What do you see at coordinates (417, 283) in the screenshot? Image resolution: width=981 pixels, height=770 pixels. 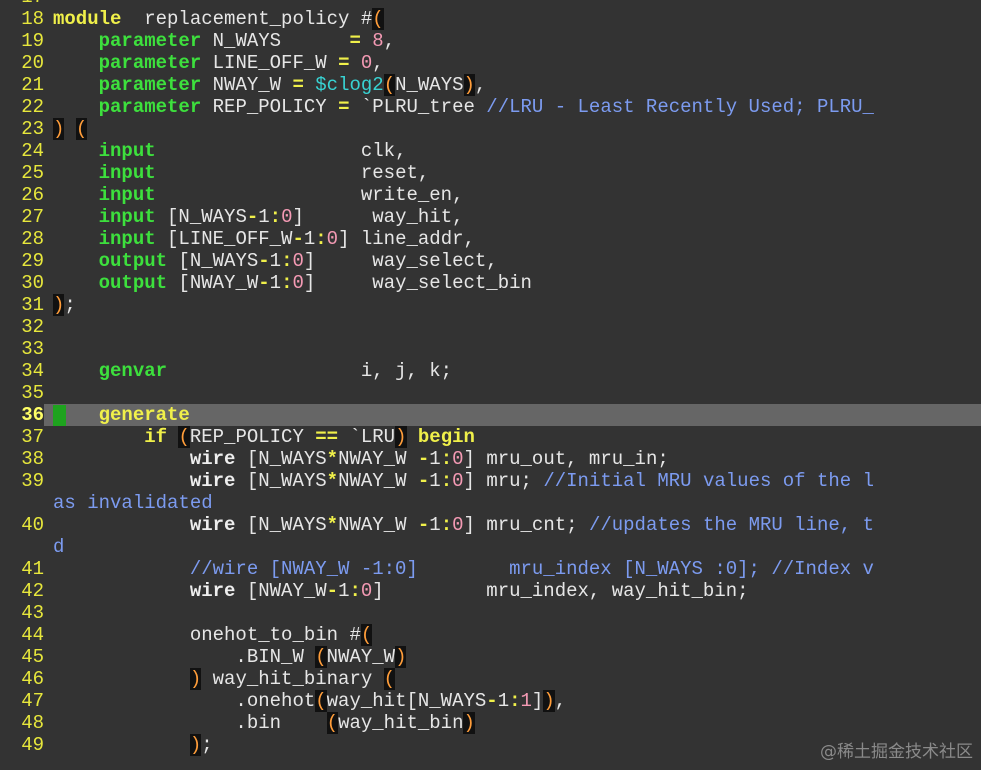 I see `code-token: ] way_select_bin` at bounding box center [417, 283].